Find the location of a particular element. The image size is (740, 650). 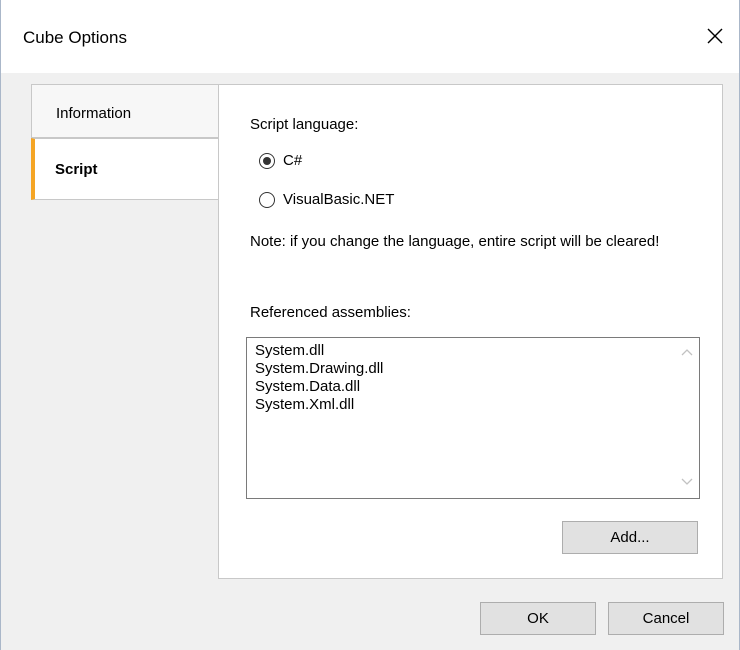

radio-visualbasic: VisualBasic.NET is located at coordinates (326, 199).